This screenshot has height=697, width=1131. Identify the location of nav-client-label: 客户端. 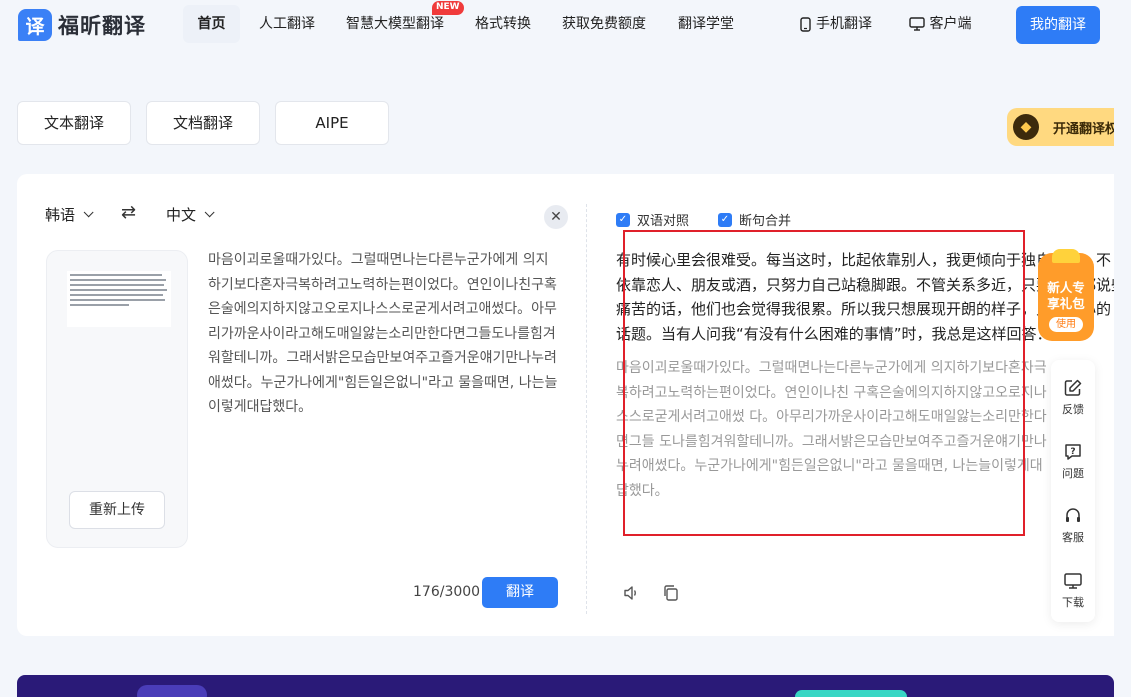
(950, 24).